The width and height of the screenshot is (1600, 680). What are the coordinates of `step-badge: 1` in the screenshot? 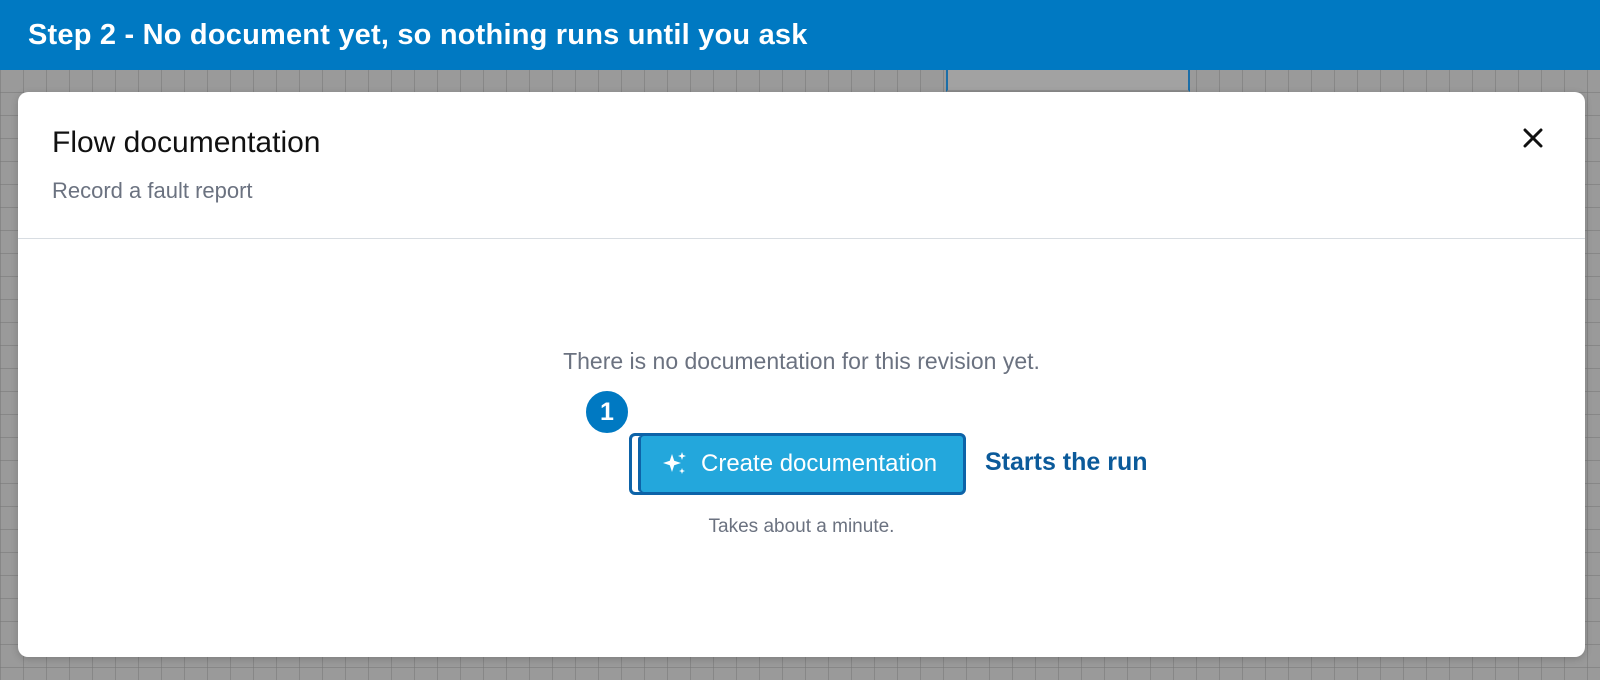 It's located at (607, 412).